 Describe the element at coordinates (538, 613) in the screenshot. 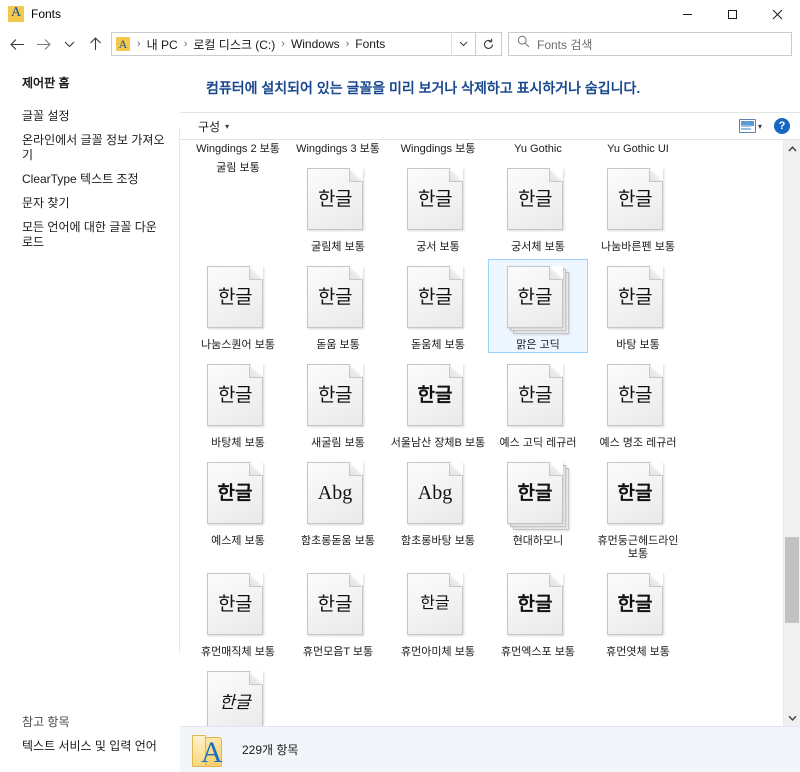

I see `font-tile: 한글 휴먼엑스포 보통` at that location.